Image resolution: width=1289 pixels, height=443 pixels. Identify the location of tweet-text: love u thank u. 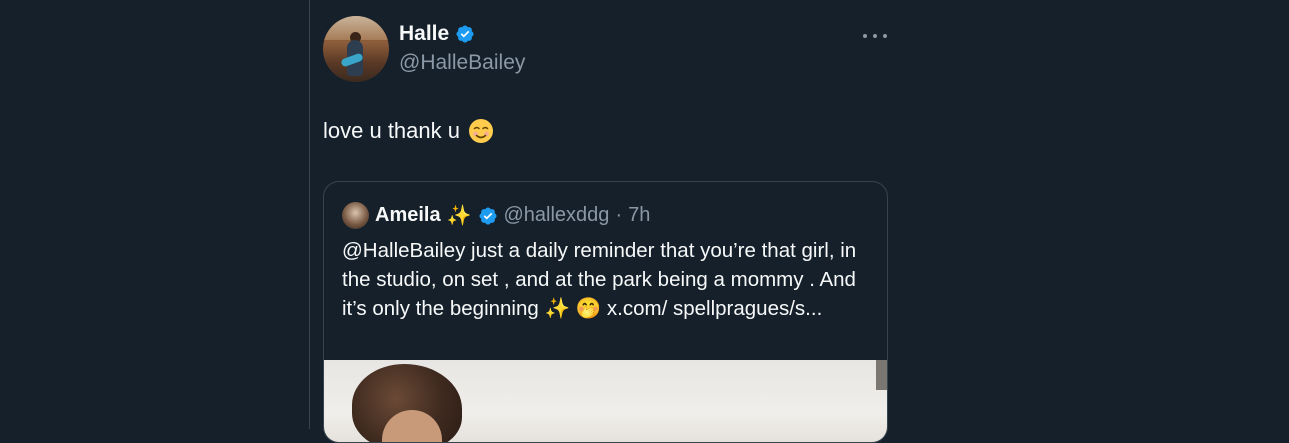
(408, 131).